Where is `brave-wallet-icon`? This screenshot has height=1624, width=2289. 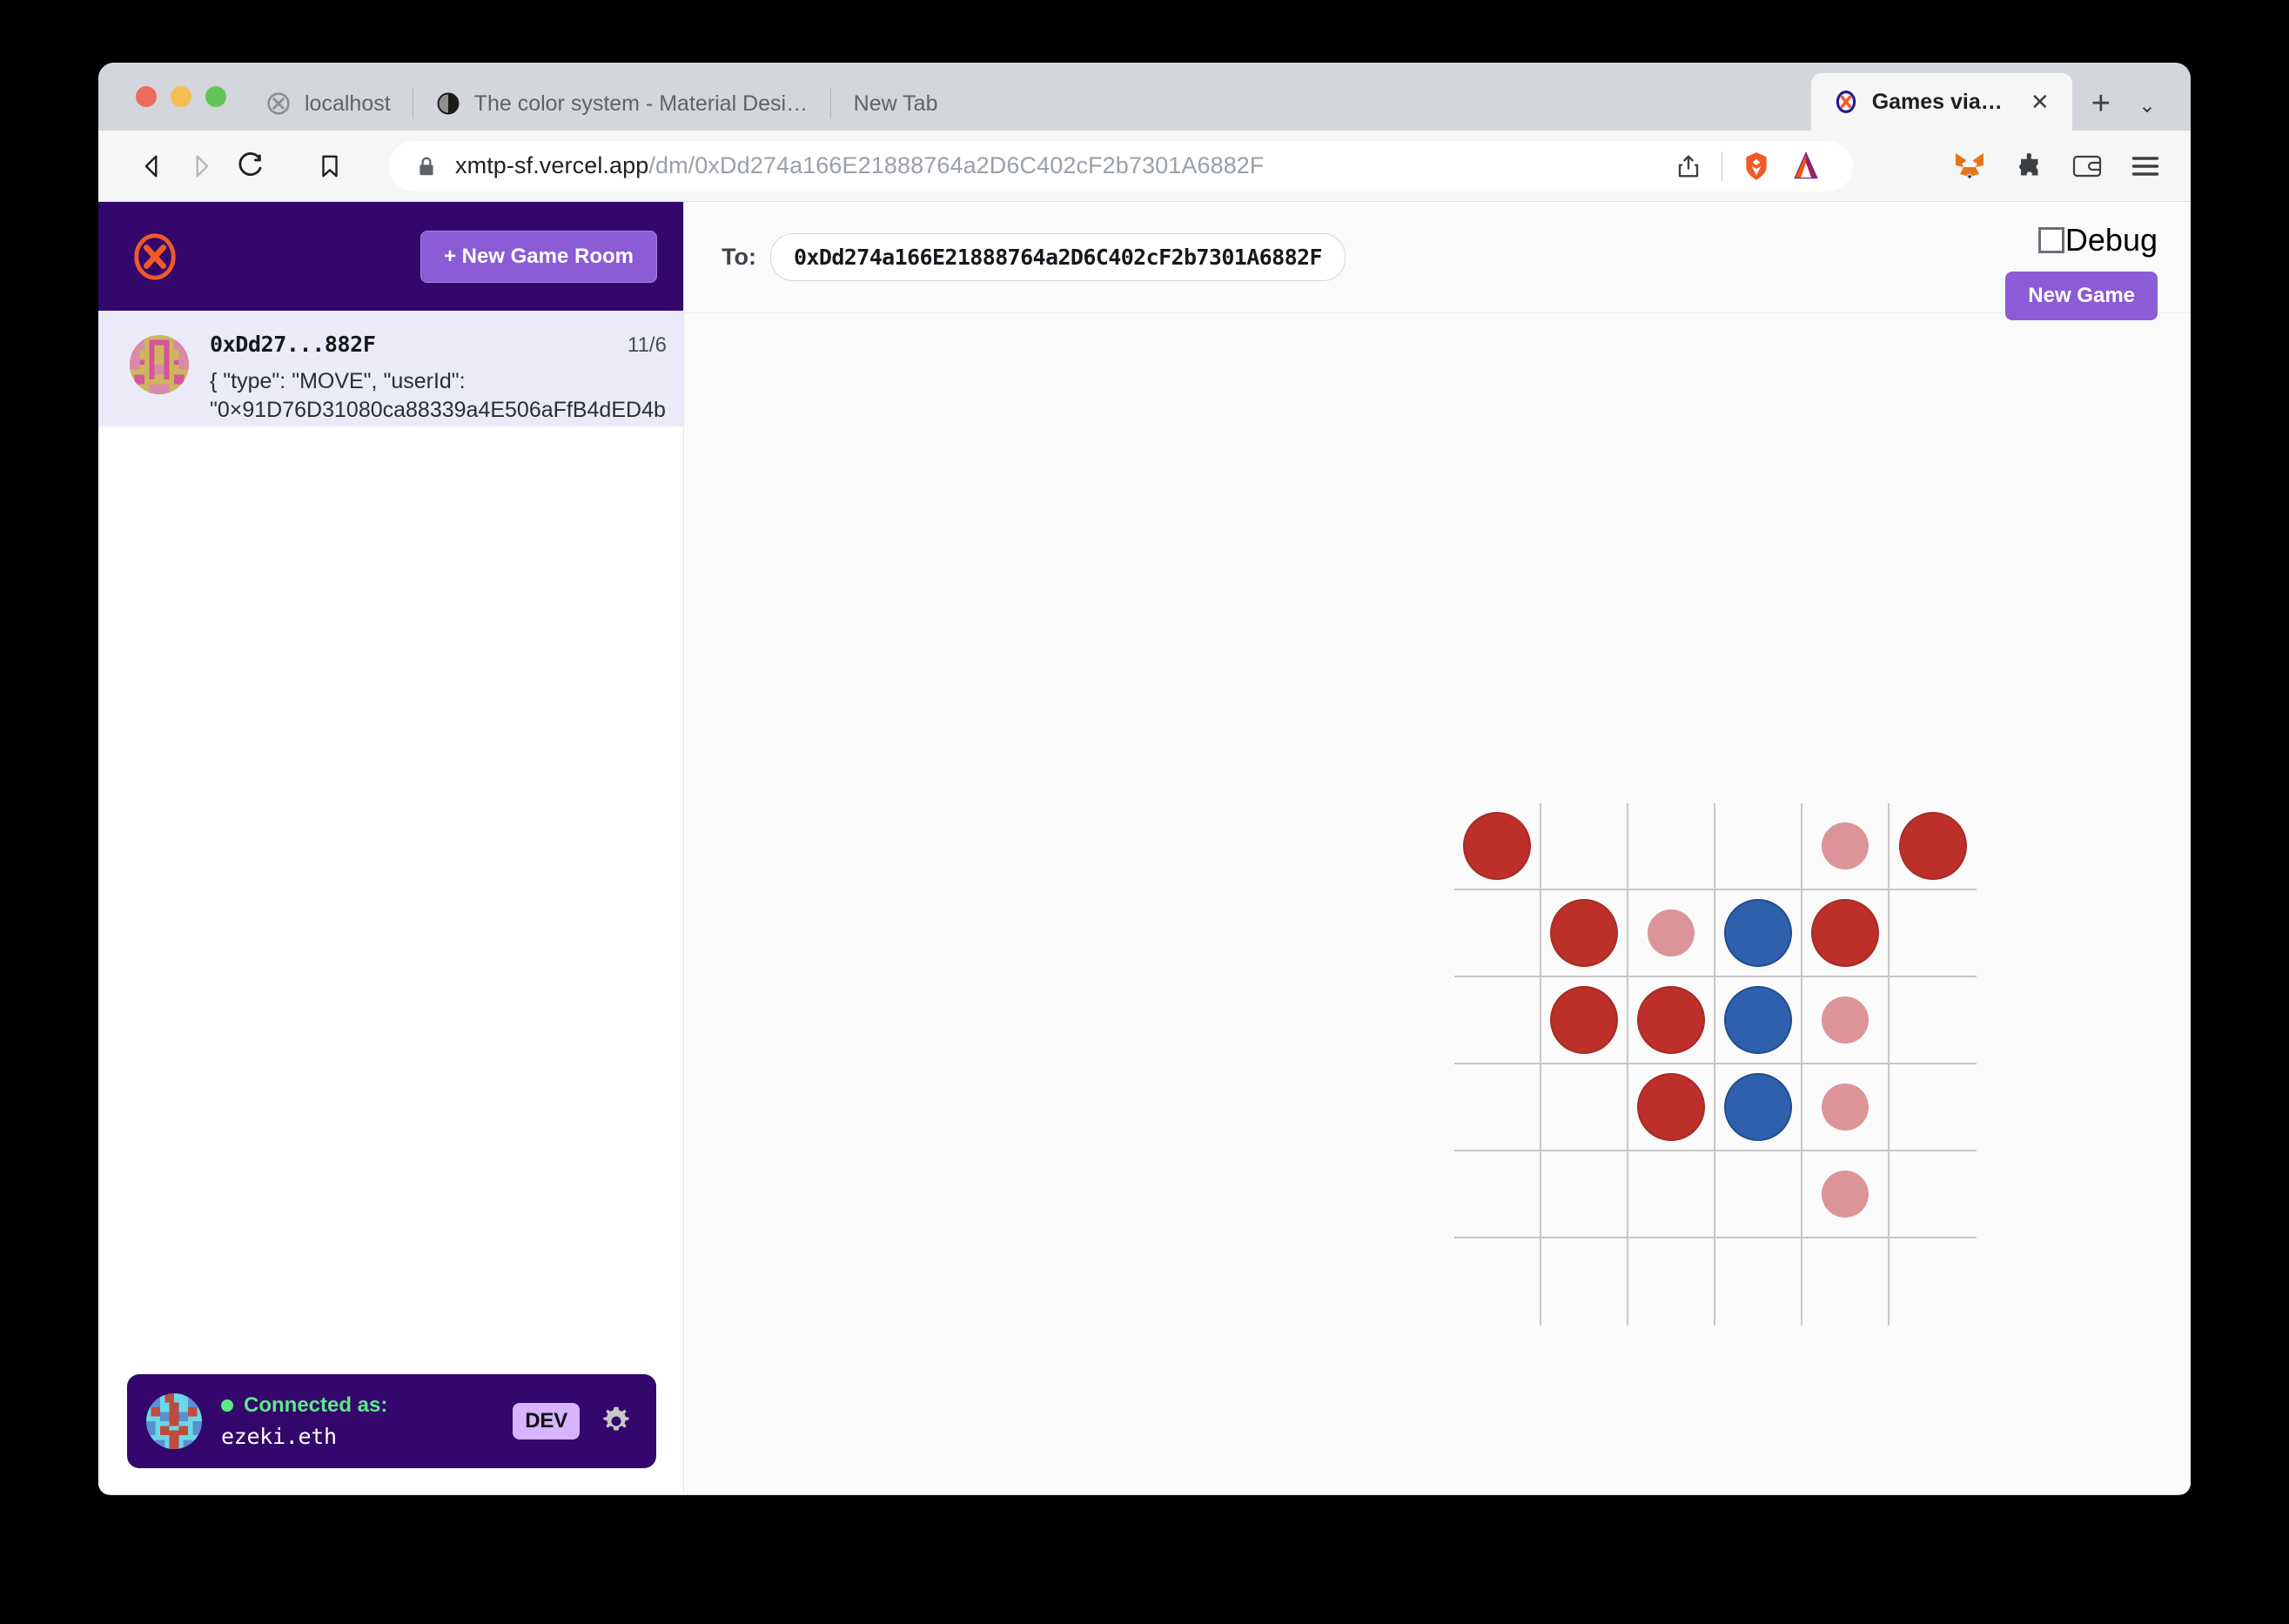
brave-wallet-icon is located at coordinates (2087, 166).